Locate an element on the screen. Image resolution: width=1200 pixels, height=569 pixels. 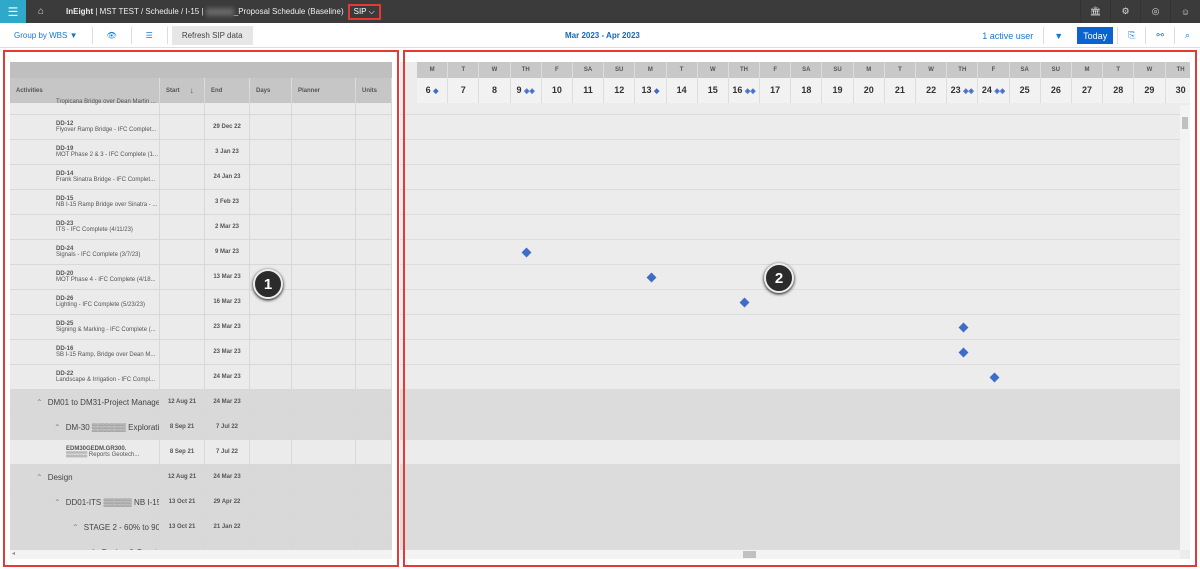
day-number-label: 17 is located at coordinates (775, 90).